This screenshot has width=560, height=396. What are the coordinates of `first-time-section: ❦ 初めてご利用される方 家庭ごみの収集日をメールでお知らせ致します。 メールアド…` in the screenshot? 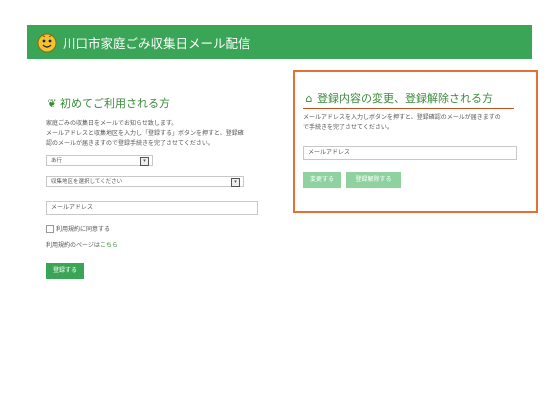 It's located at (158, 122).